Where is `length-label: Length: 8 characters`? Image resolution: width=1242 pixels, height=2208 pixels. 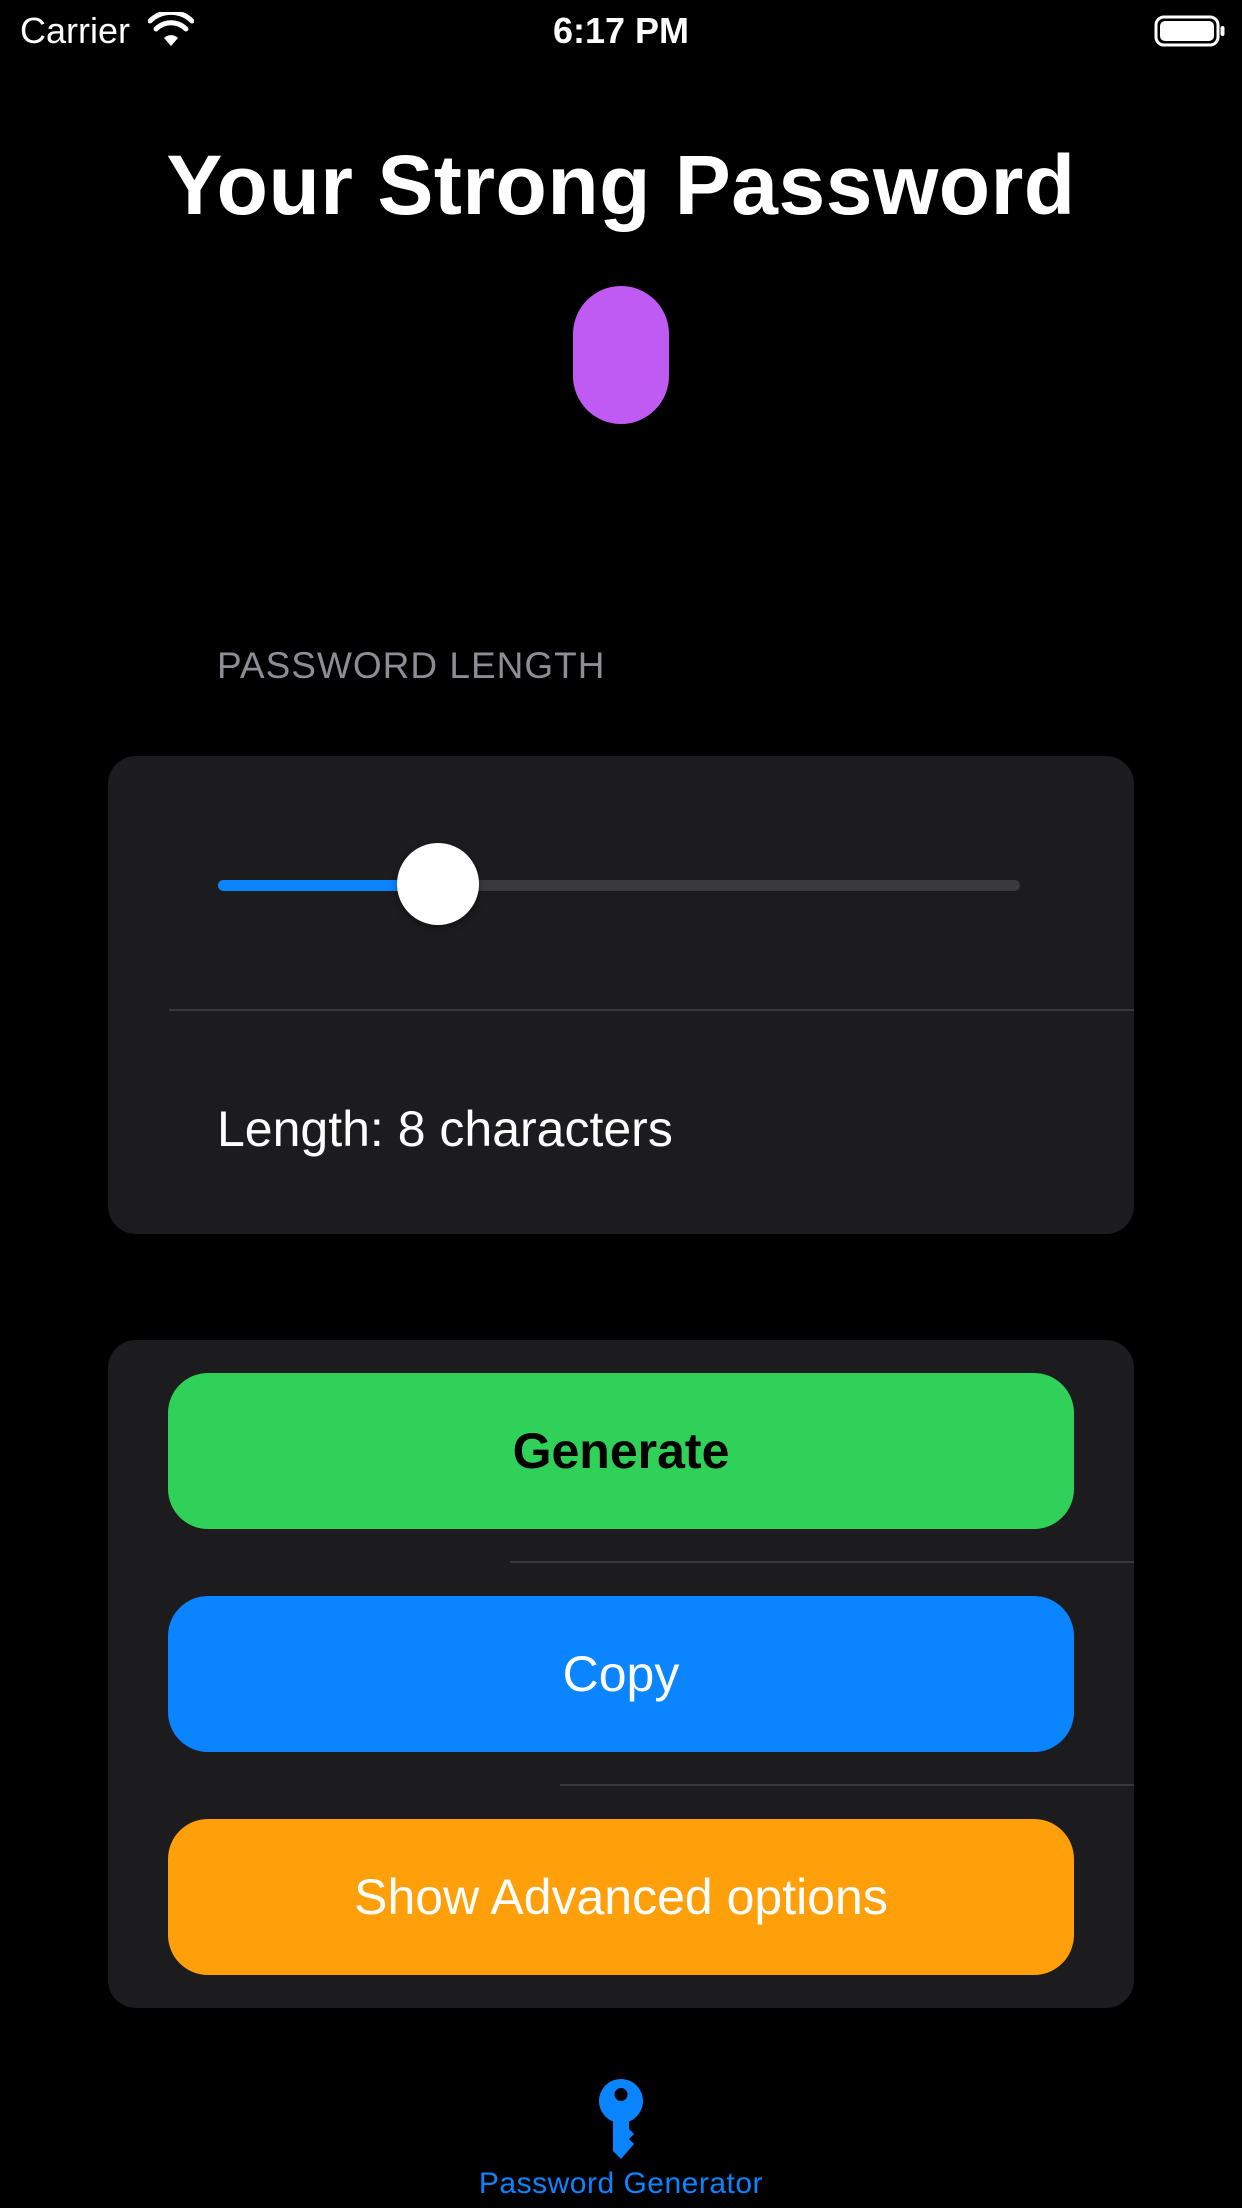 length-label: Length: 8 characters is located at coordinates (445, 1129).